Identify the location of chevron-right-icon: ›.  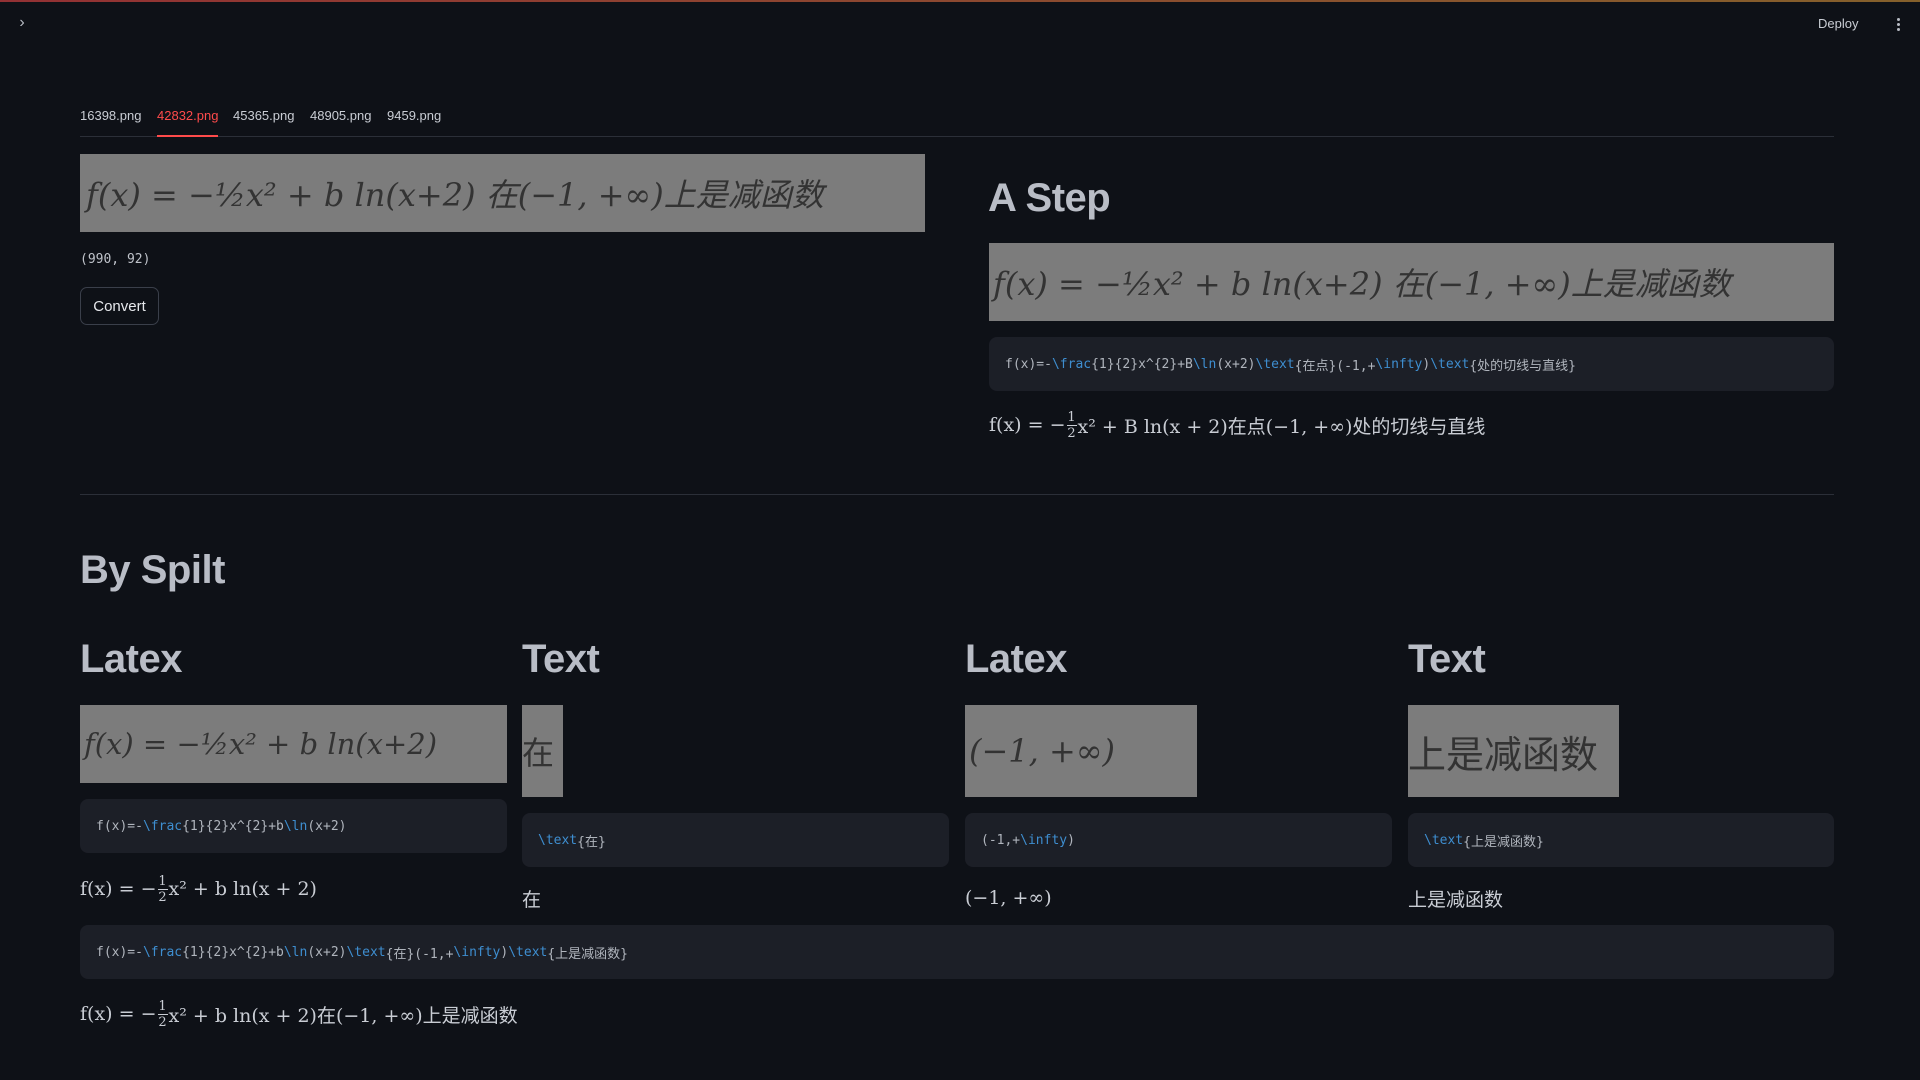
(22, 23).